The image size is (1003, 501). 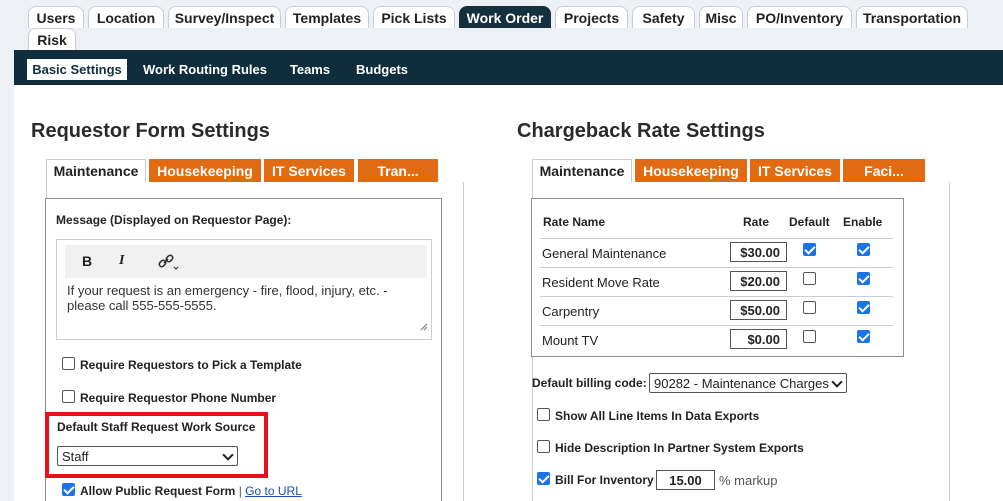 What do you see at coordinates (758, 310) in the screenshot?
I see `rate-input-2: $50.00` at bounding box center [758, 310].